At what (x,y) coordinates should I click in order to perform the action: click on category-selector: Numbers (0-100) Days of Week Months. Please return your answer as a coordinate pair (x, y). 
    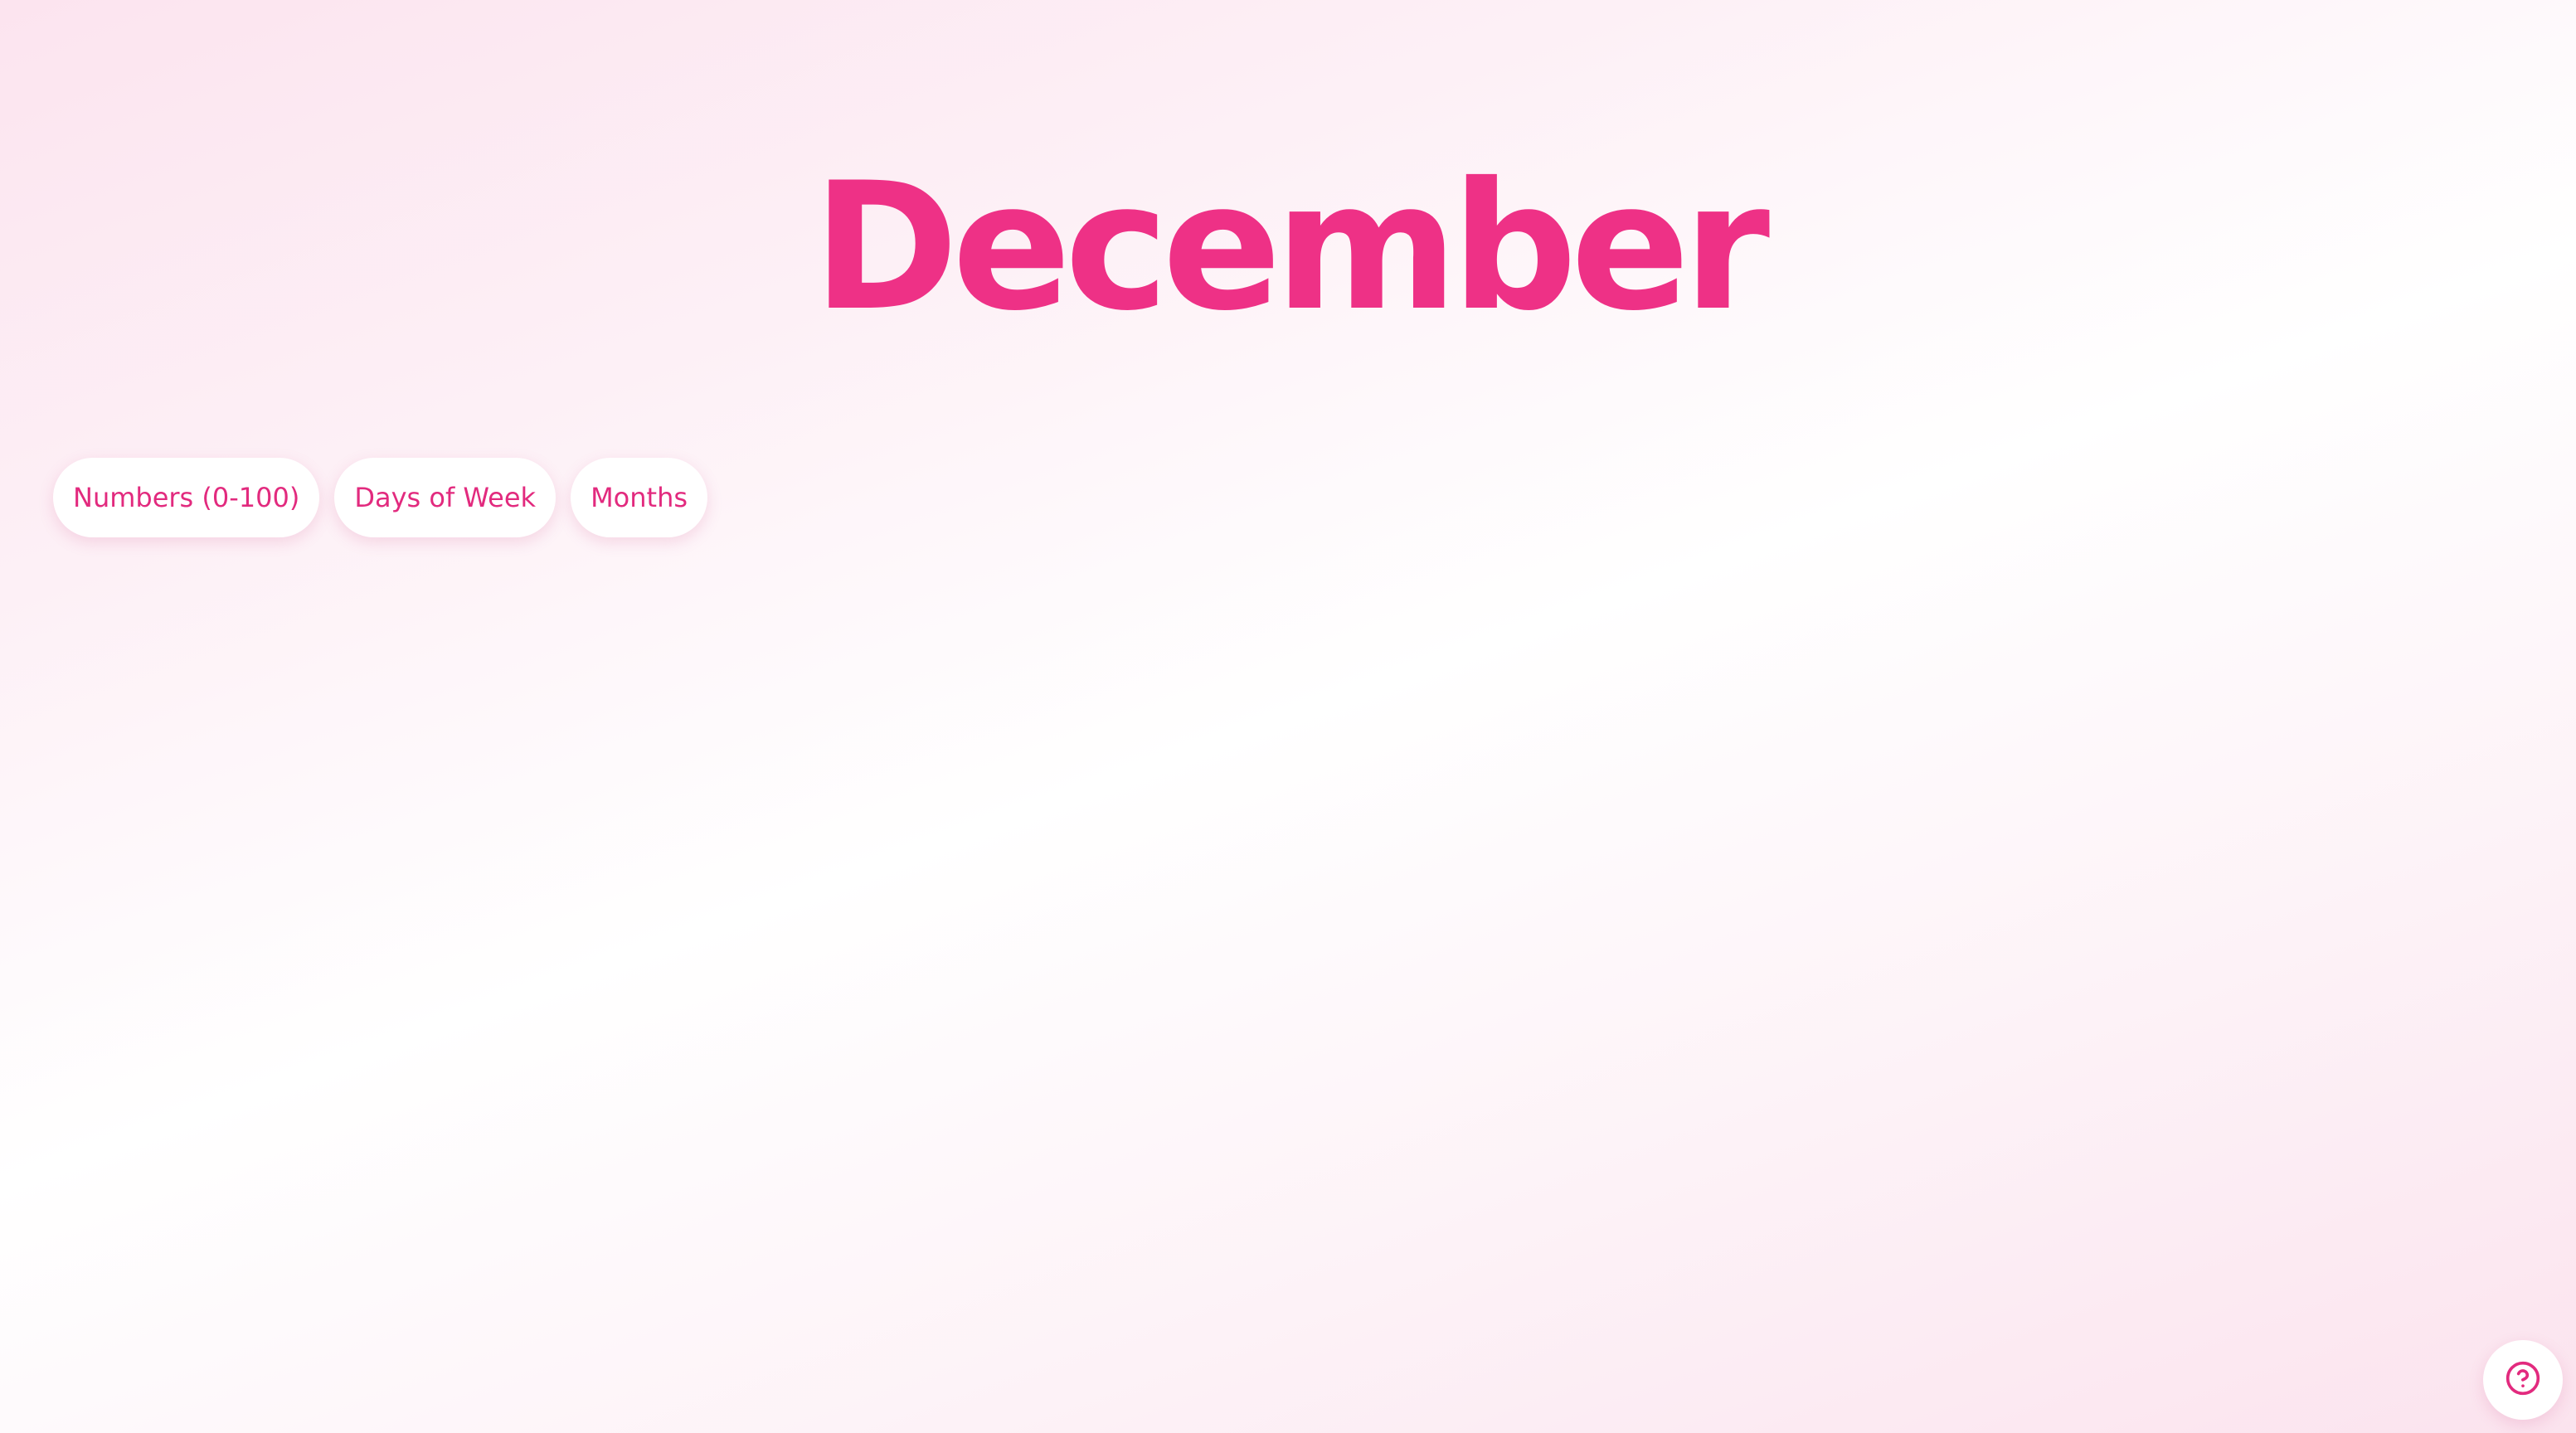
    Looking at the image, I should click on (380, 497).